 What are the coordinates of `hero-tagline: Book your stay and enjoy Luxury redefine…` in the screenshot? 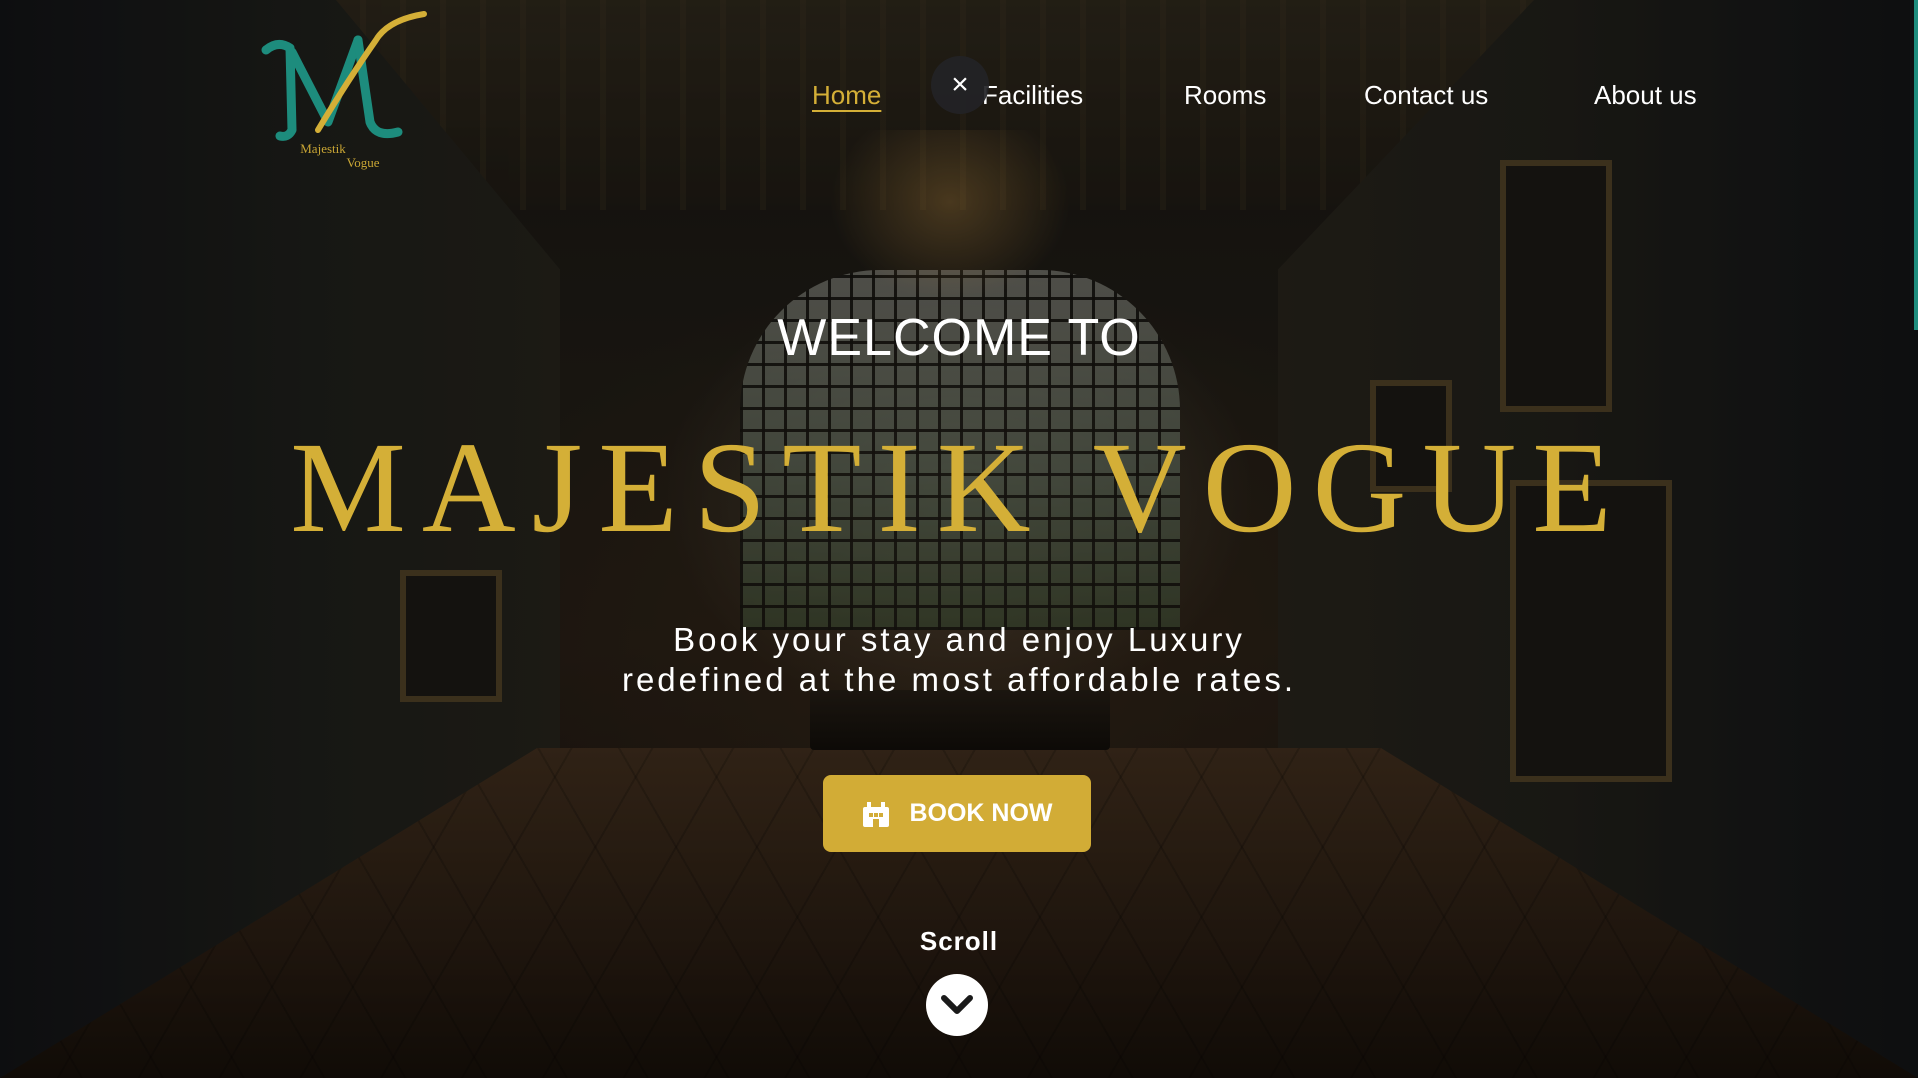 It's located at (959, 660).